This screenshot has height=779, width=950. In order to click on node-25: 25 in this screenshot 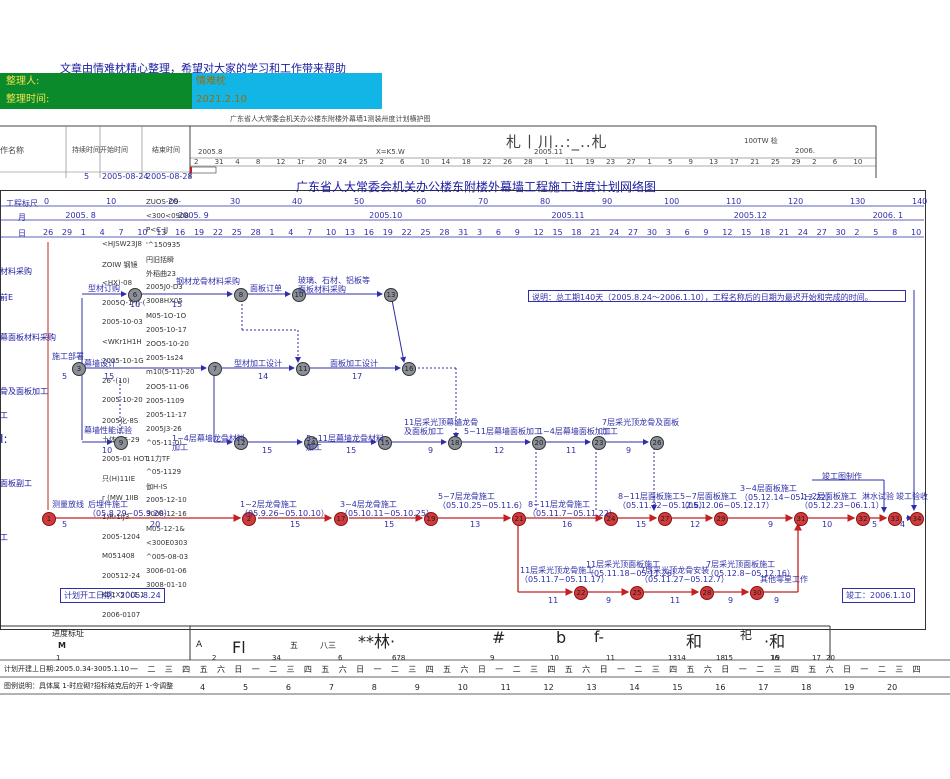, I will do `click(637, 593)`.